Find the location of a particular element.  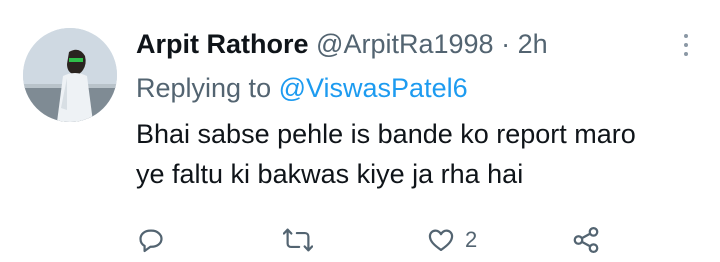

tweet-header: Arpit Rathore @ArpitRa1998 · 2h is located at coordinates (342, 44).